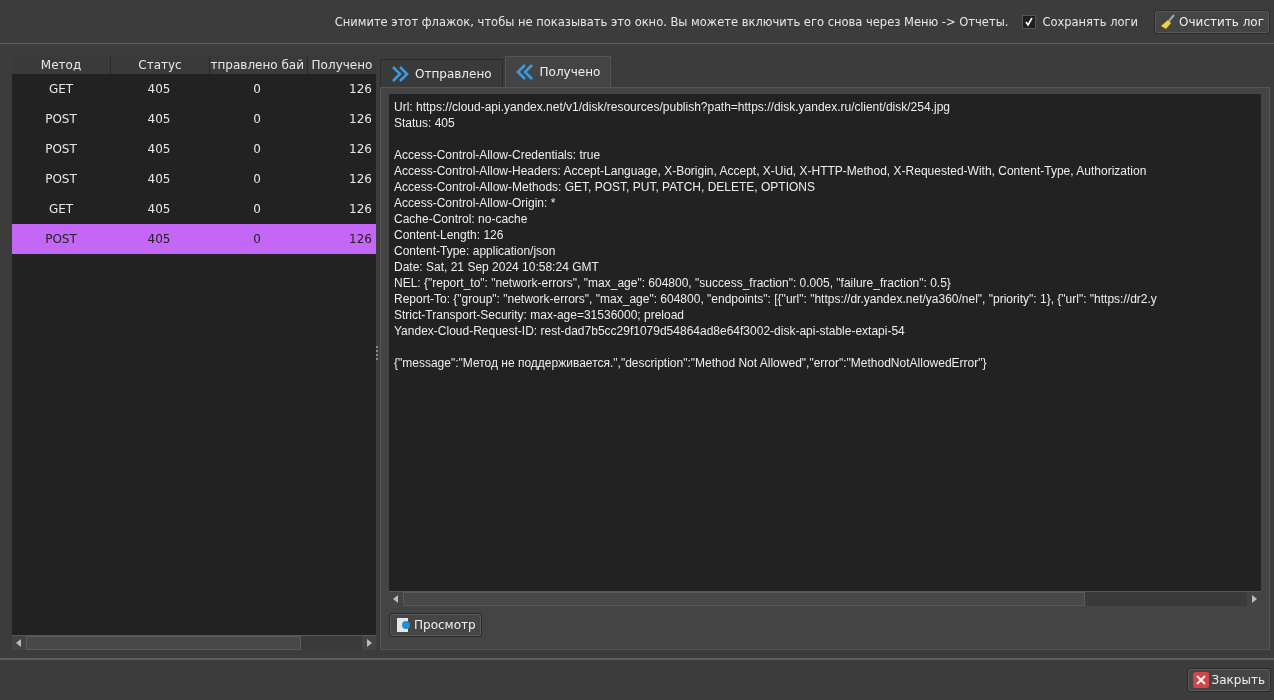 The width and height of the screenshot is (1274, 700). Describe the element at coordinates (1200, 680) in the screenshot. I see `close-icon` at that location.